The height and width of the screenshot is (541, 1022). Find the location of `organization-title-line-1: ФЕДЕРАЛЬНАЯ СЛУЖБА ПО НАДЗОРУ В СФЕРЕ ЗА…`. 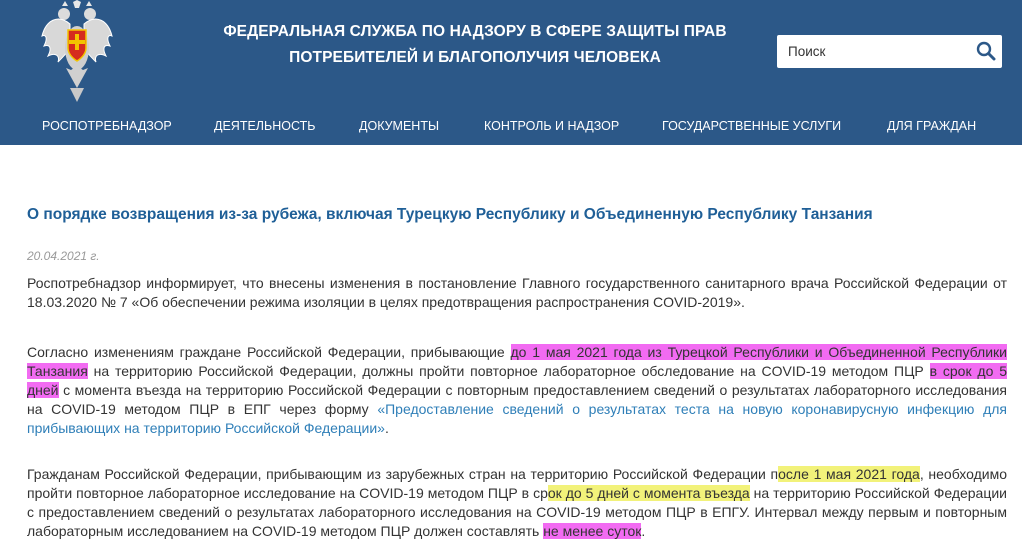

organization-title-line-1: ФЕДЕРАЛЬНАЯ СЛУЖБА ПО НАДЗОРУ В СФЕРЕ ЗА… is located at coordinates (475, 31).